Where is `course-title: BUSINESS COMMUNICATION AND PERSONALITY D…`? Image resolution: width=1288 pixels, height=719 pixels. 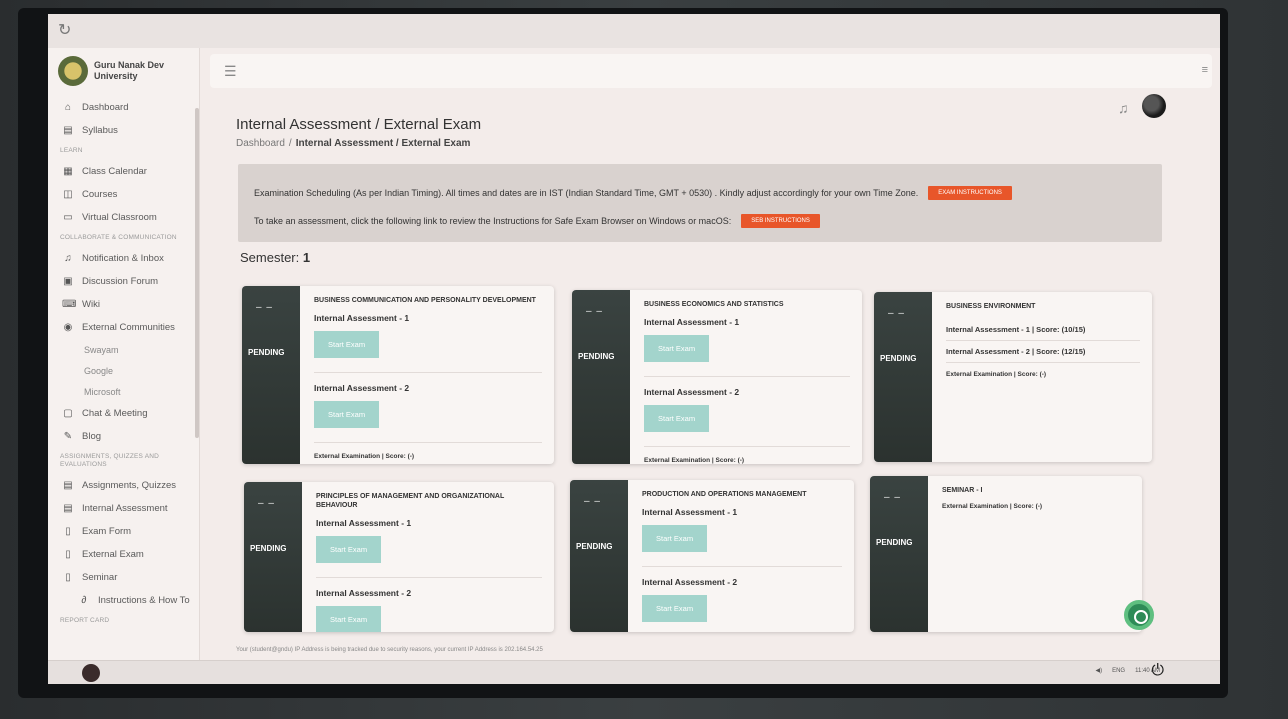
course-title: BUSINESS COMMUNICATION AND PERSONALITY D… is located at coordinates (425, 300).